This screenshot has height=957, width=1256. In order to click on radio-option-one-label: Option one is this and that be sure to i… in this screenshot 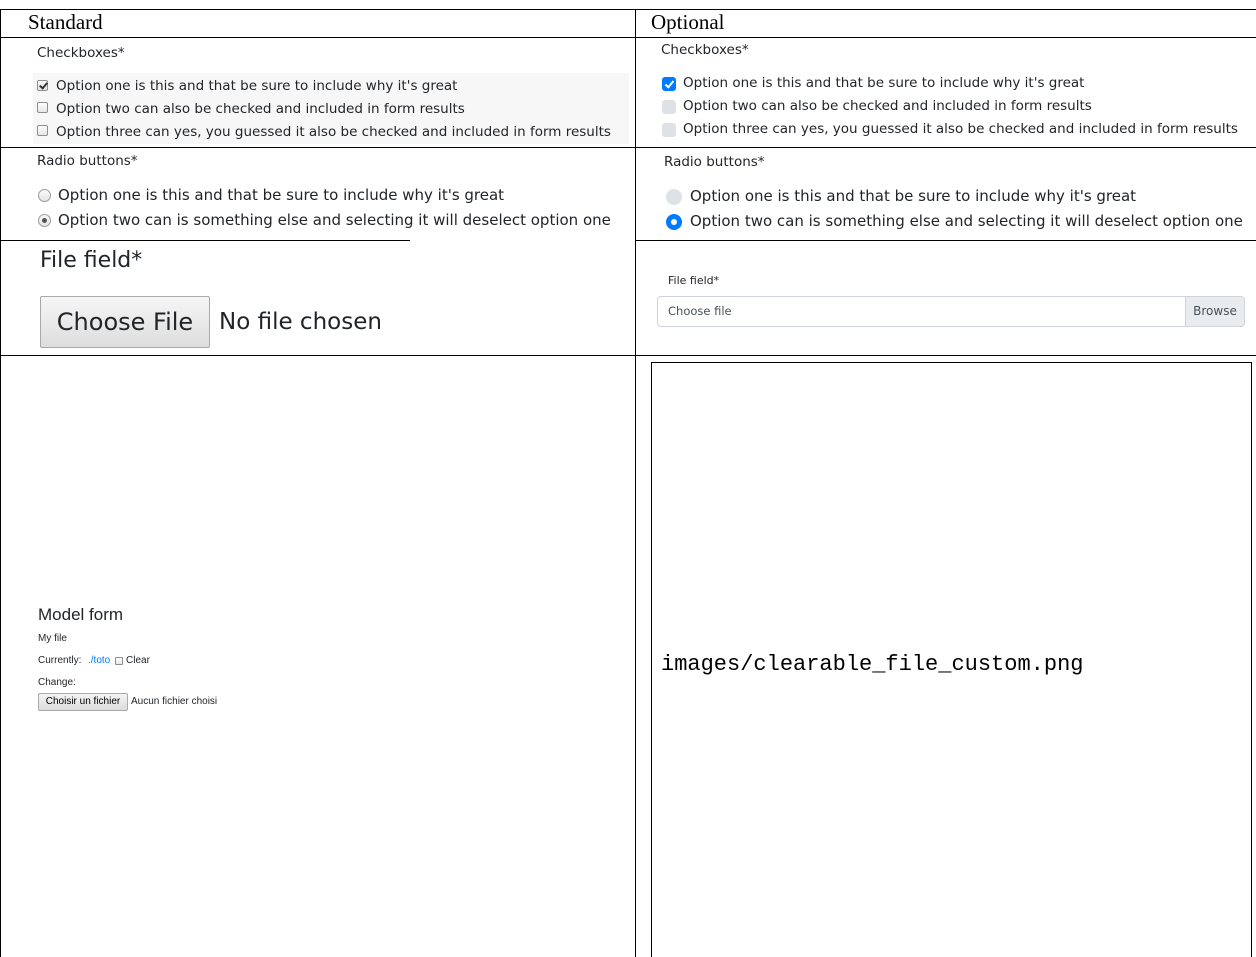, I will do `click(281, 195)`.